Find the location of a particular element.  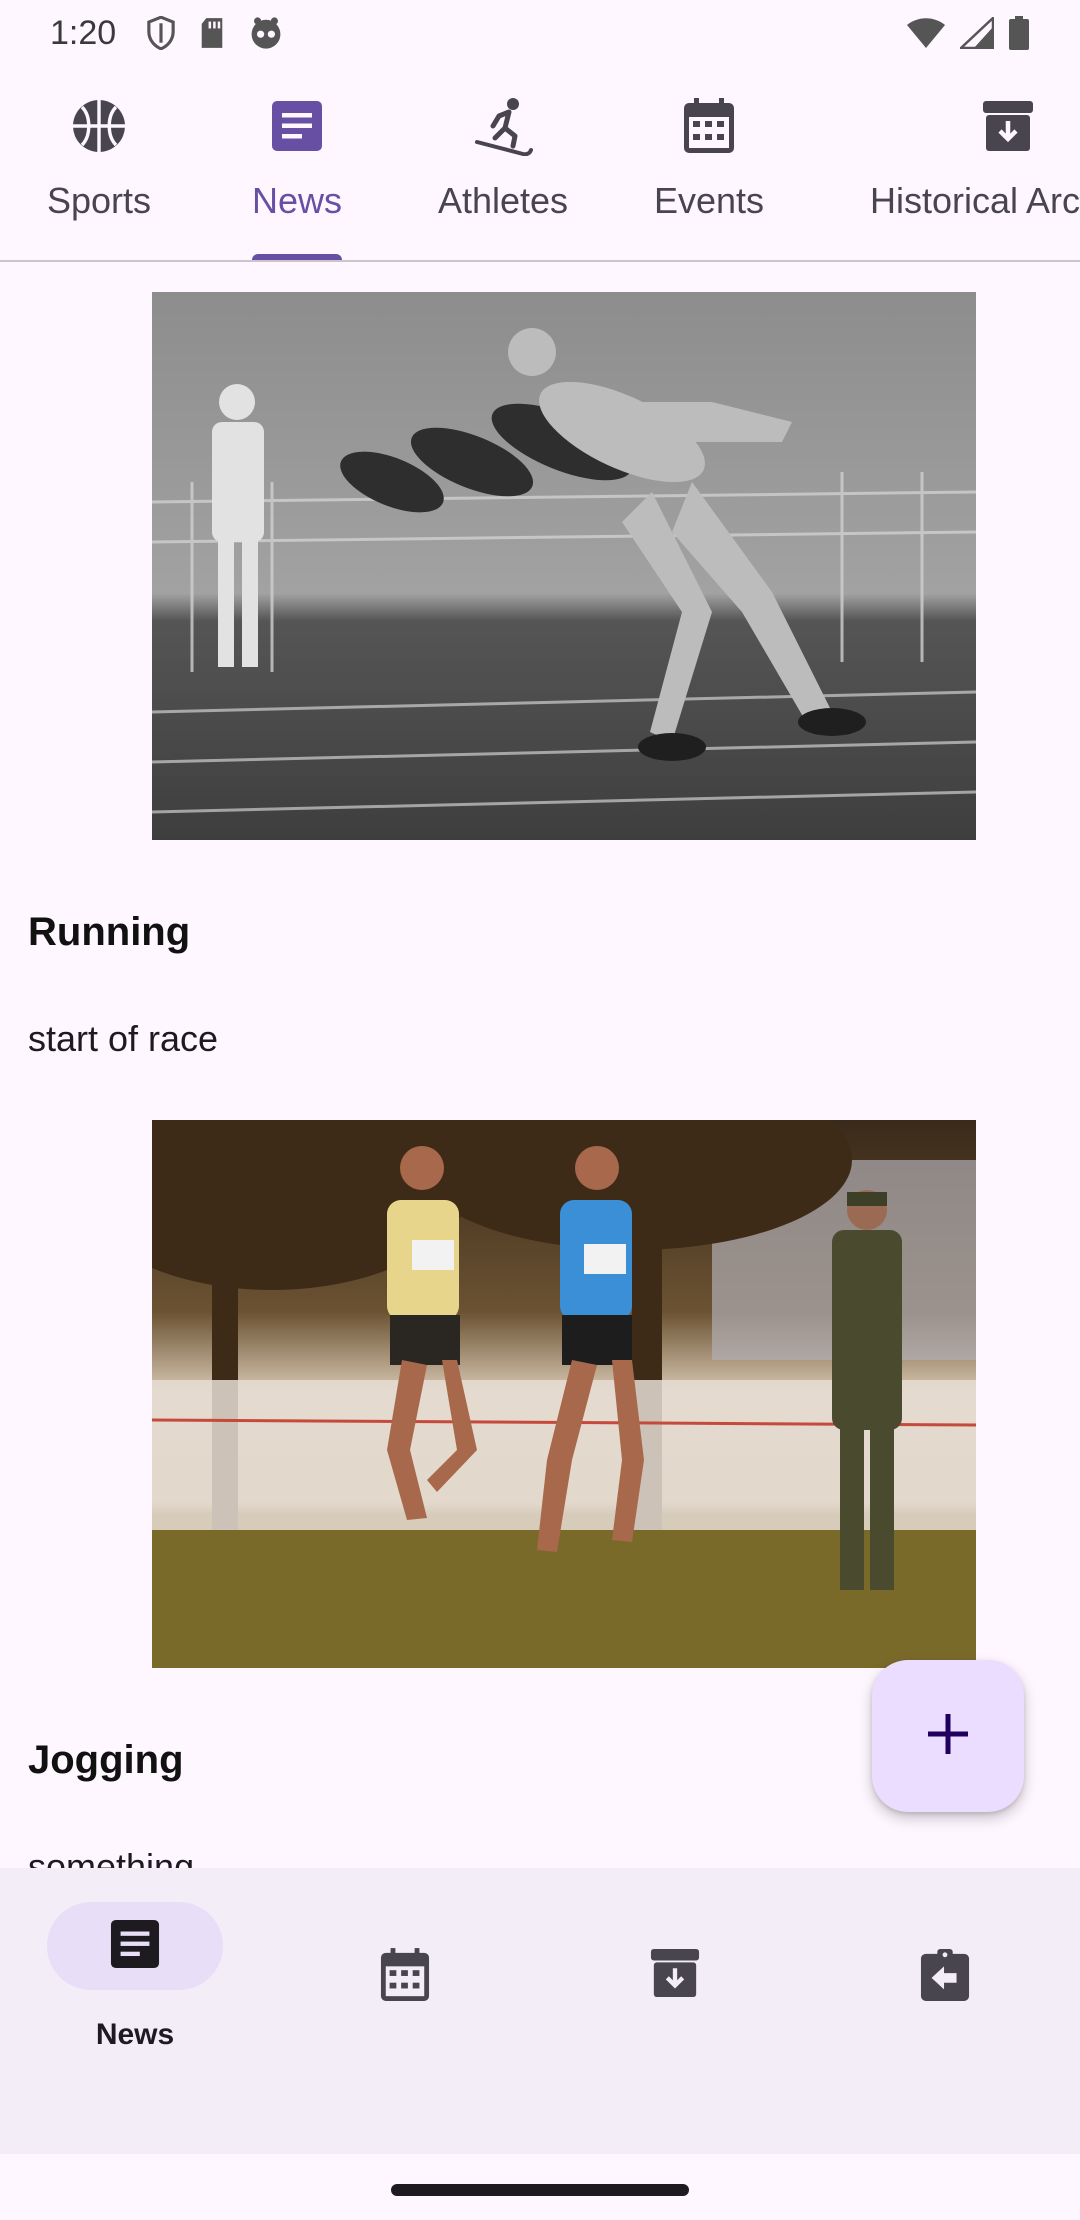

cellular-signal-icon is located at coordinates (977, 33).